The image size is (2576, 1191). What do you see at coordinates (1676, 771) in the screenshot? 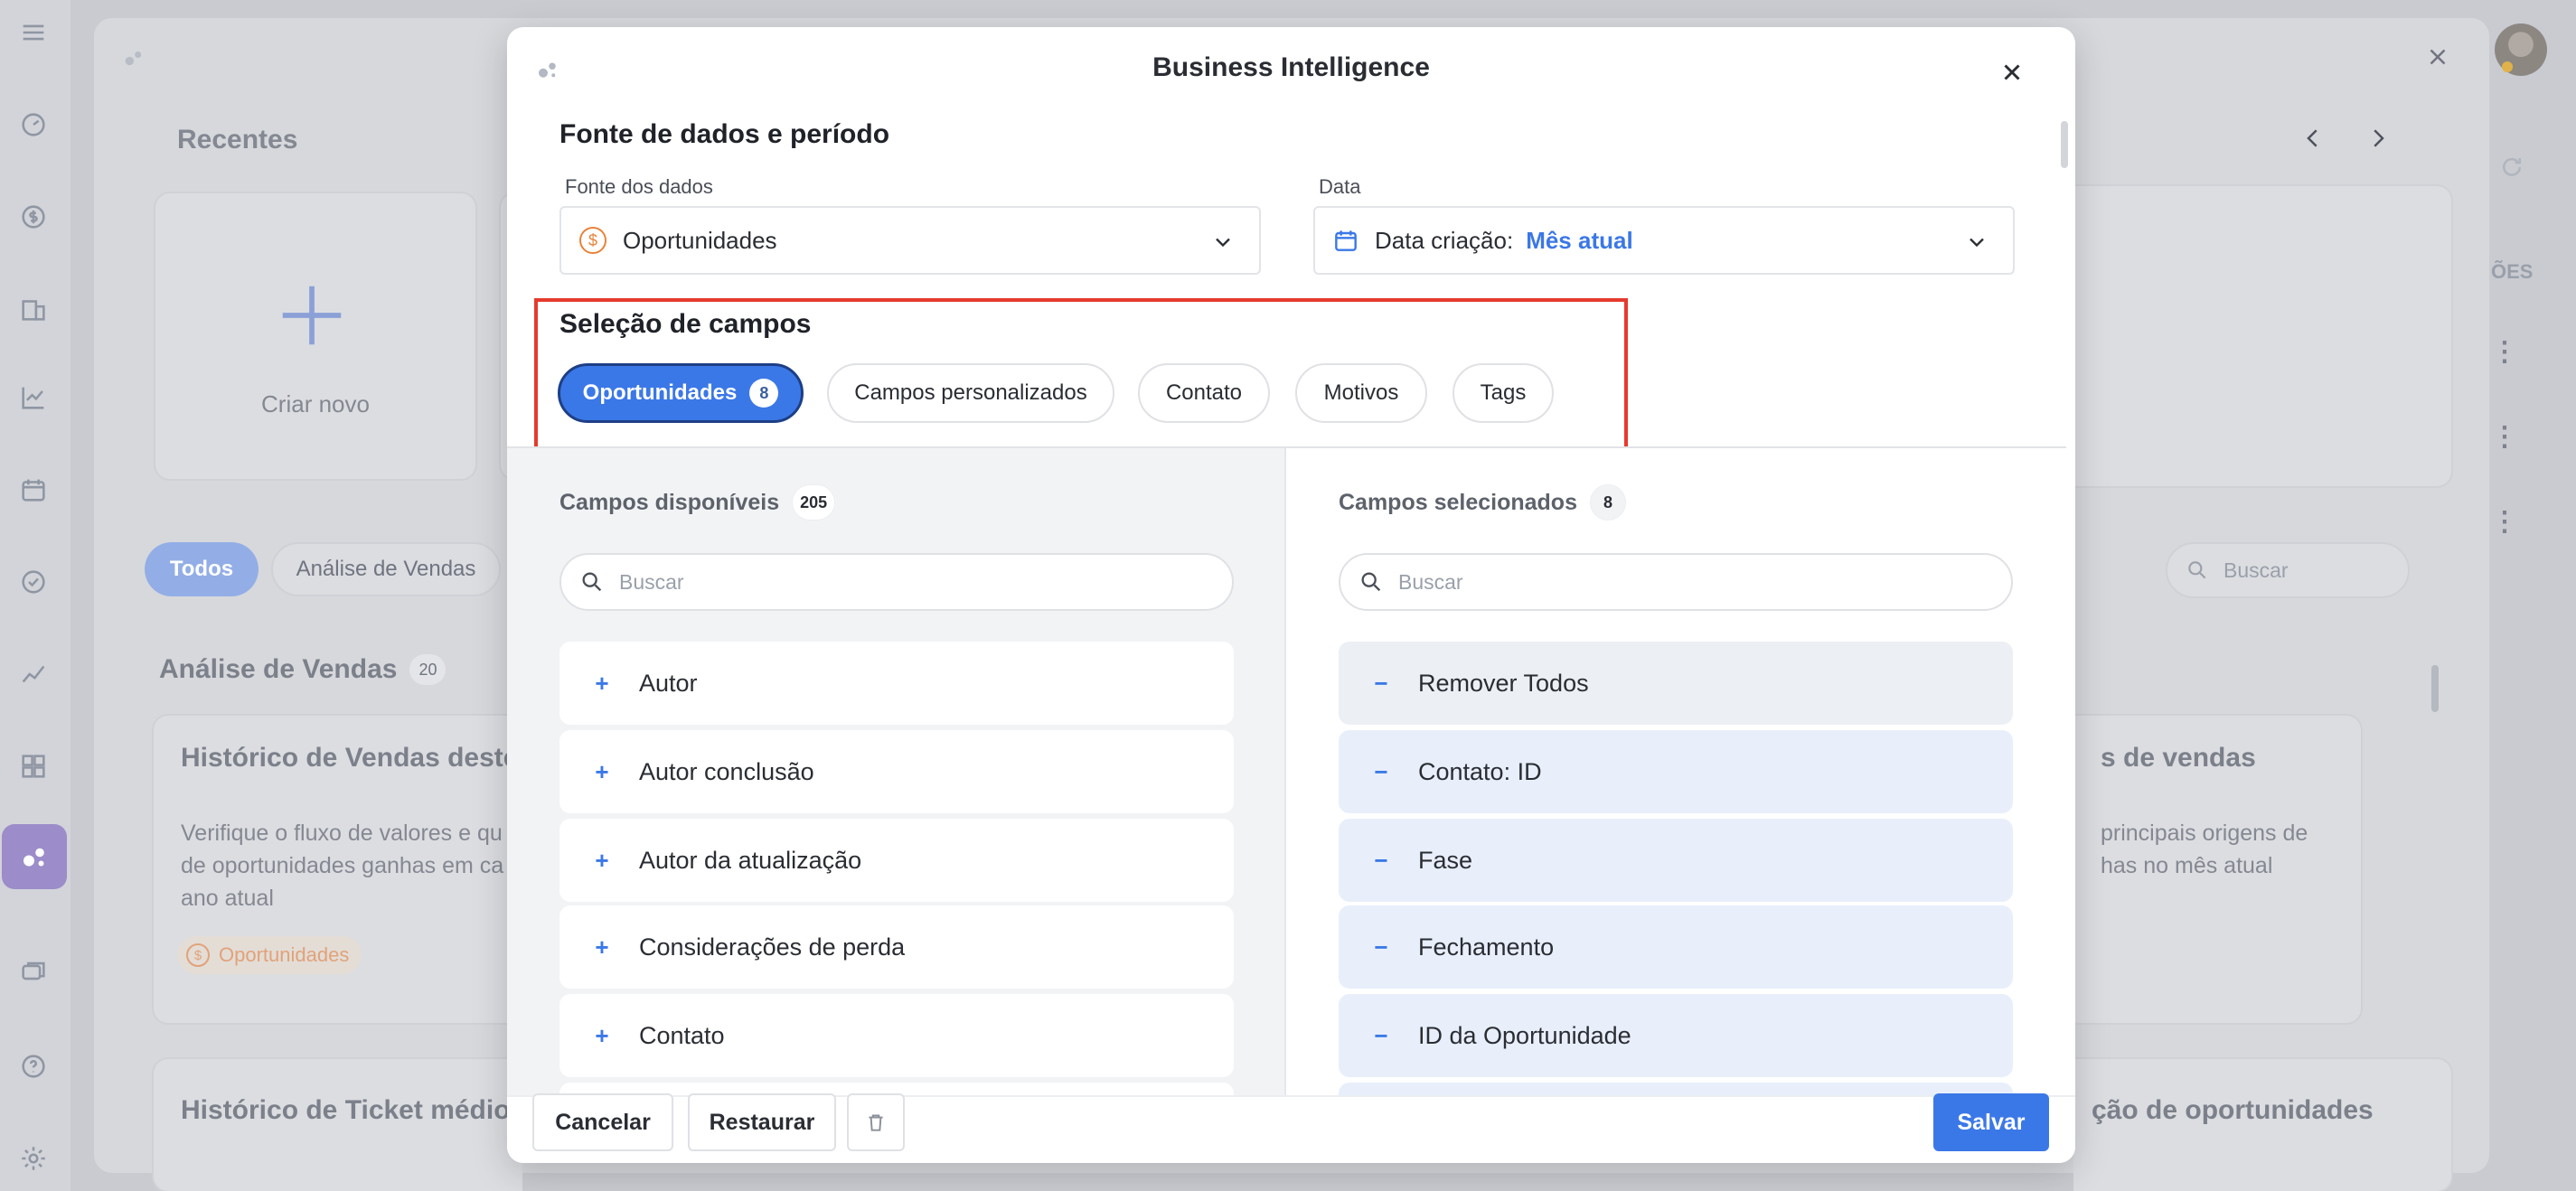
I see `selected-field-item: − Contato: ID` at bounding box center [1676, 771].